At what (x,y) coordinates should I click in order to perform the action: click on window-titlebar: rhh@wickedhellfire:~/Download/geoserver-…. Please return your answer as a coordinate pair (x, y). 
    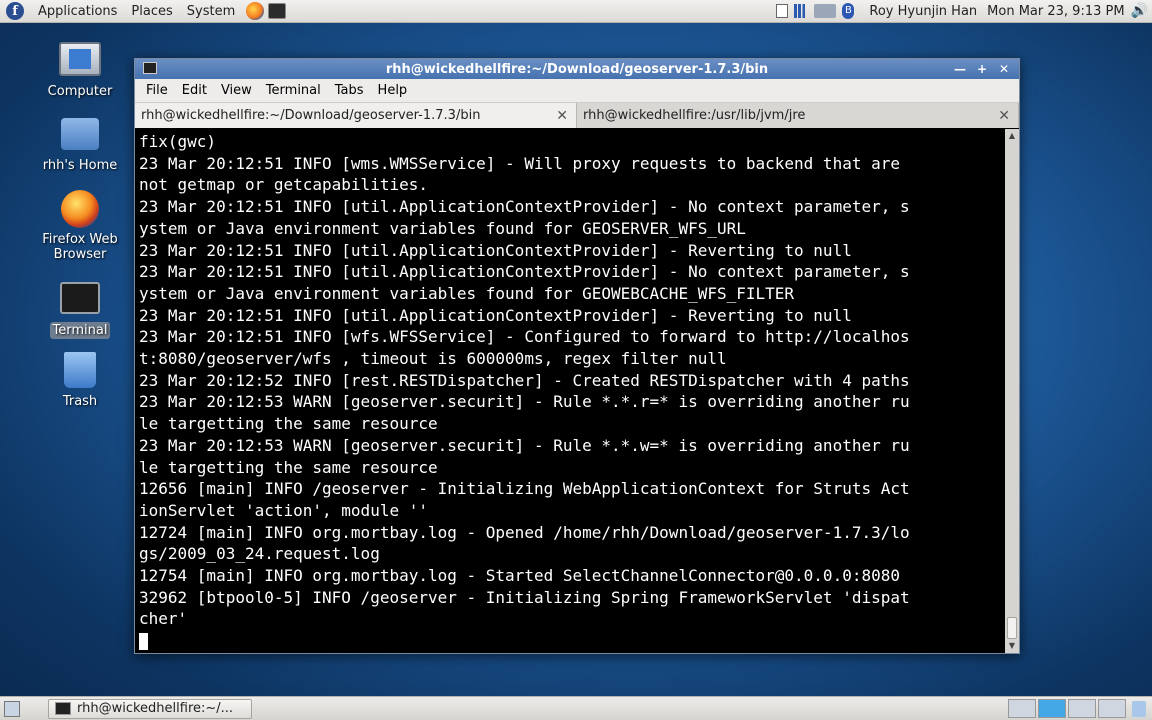
    Looking at the image, I should click on (577, 69).